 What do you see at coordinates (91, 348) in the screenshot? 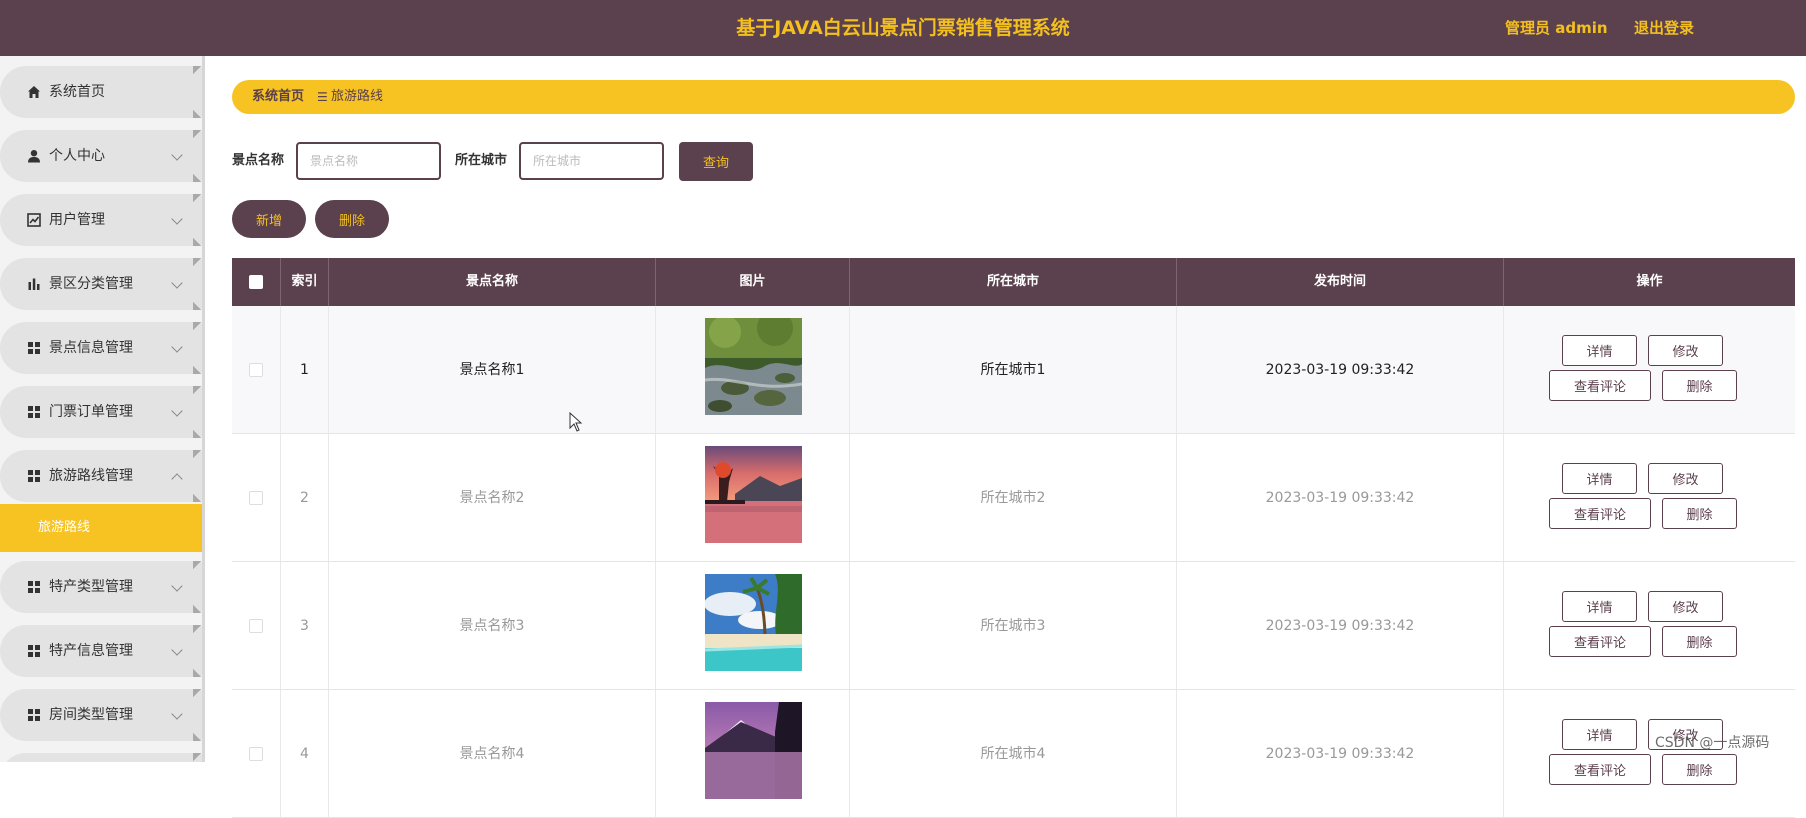
I see `sidebar-item-label: 景点信息管理` at bounding box center [91, 348].